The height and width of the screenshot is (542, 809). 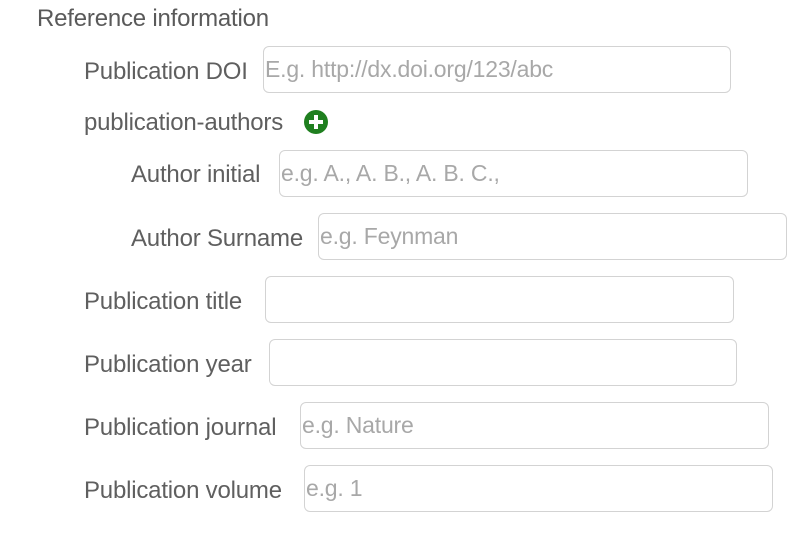 What do you see at coordinates (196, 174) in the screenshot?
I see `author-initial-label: Author initial` at bounding box center [196, 174].